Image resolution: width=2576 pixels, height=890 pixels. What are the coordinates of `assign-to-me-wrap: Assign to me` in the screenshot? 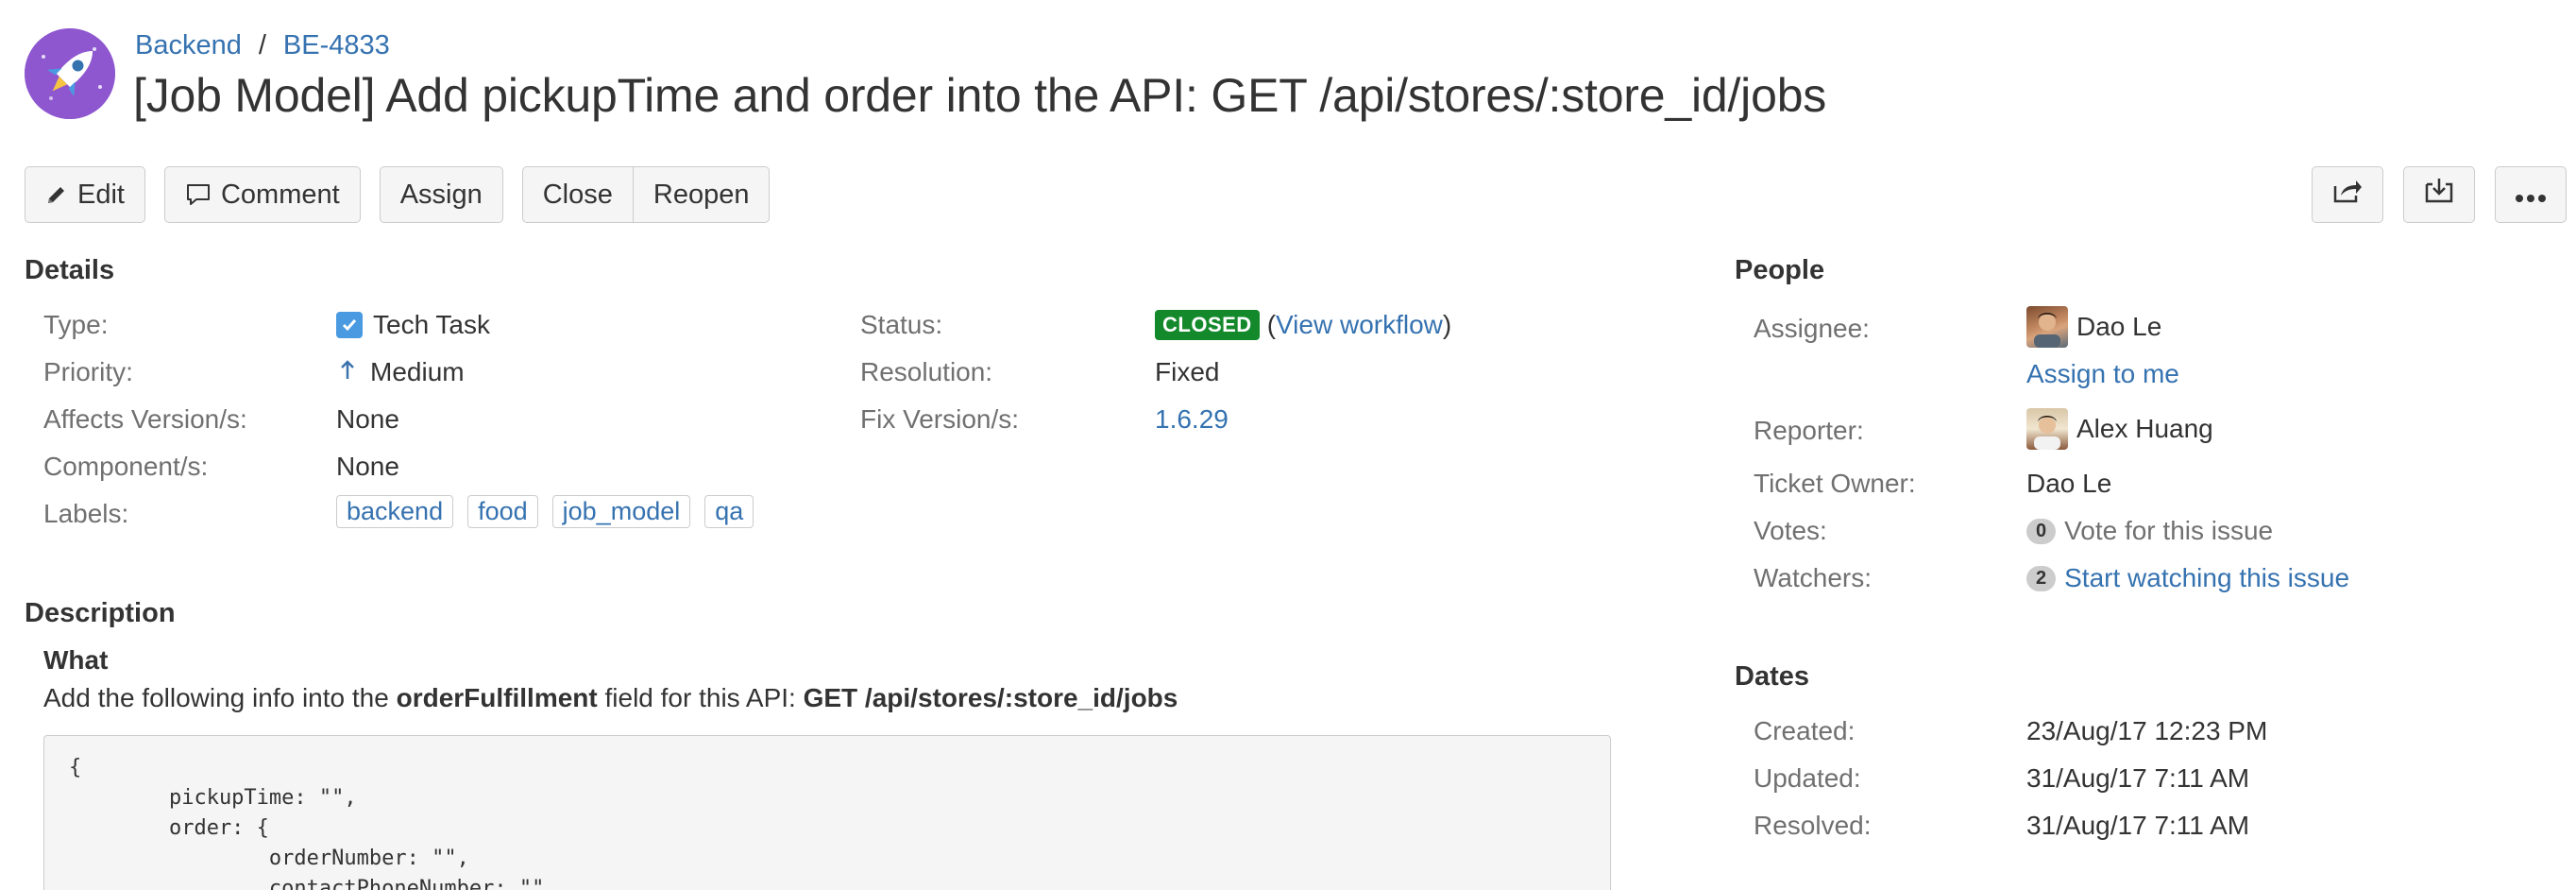 It's located at (2102, 374).